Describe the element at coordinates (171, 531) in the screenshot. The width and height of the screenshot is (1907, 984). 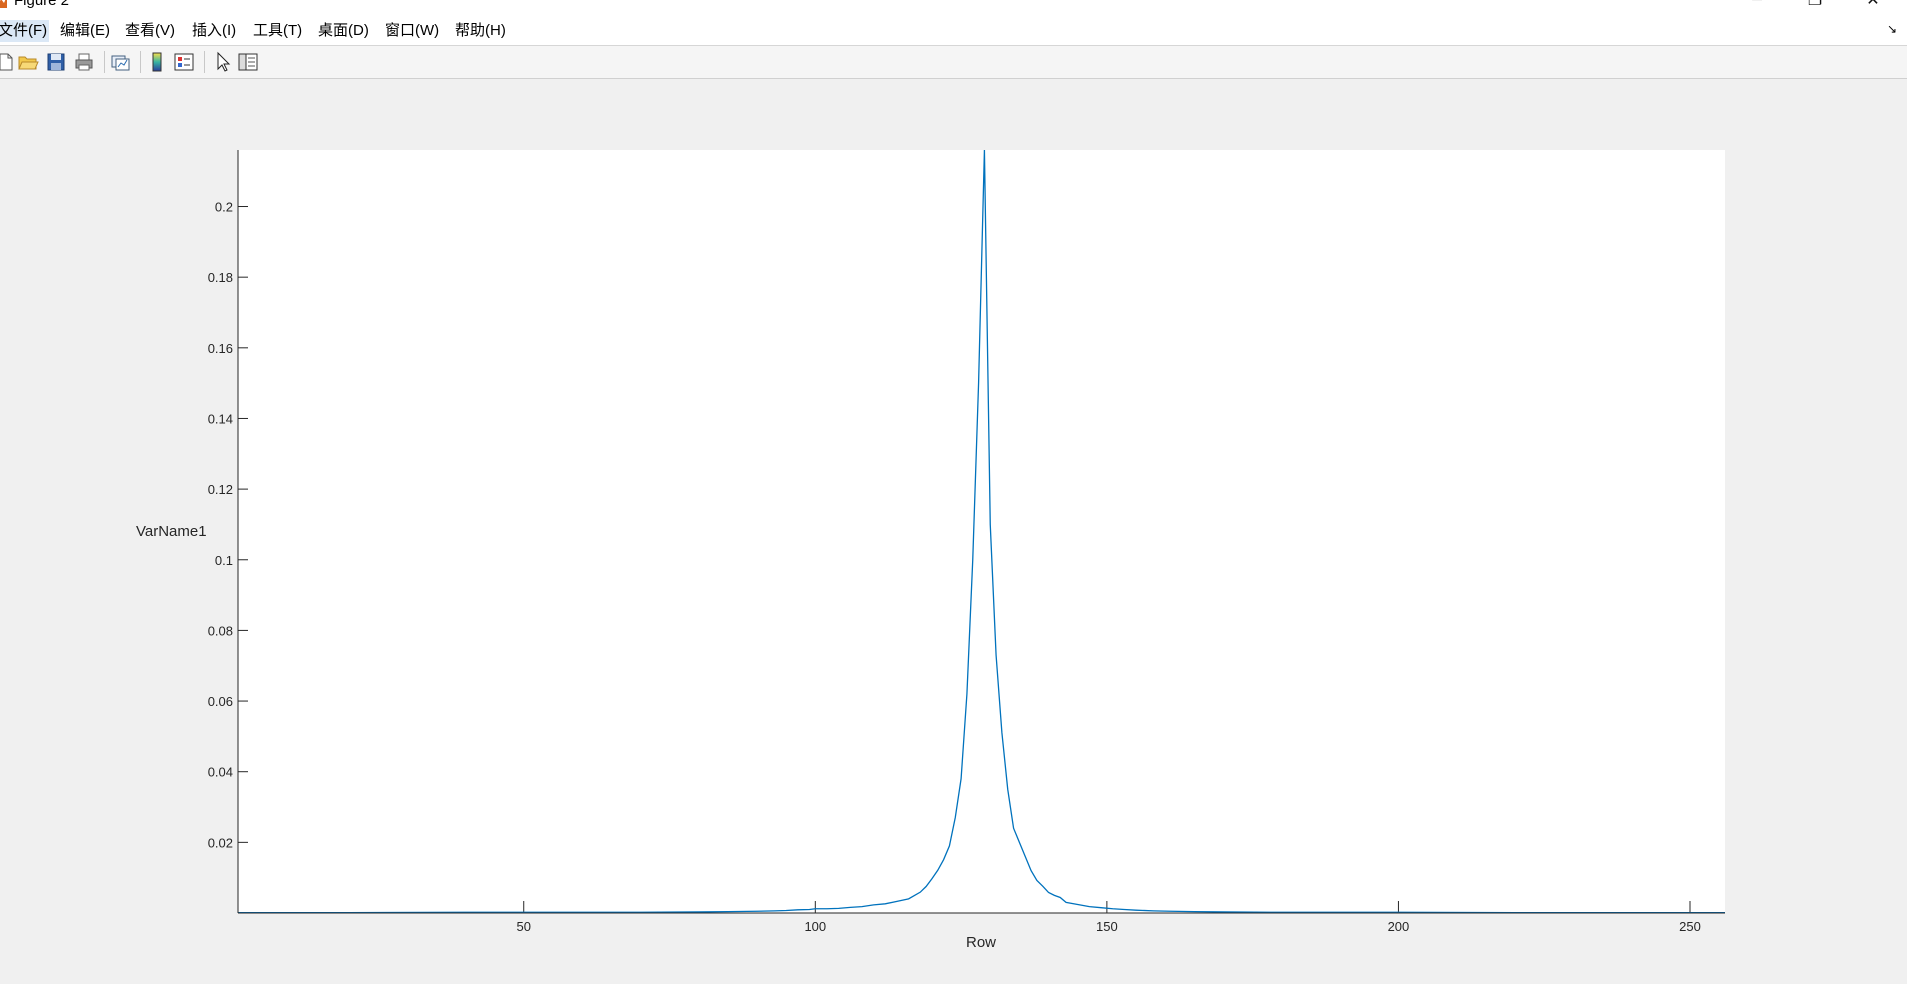
I see `y-axis-label: VarName1` at that location.